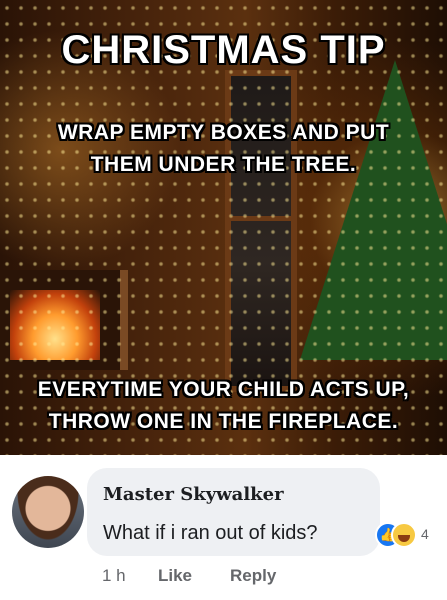  What do you see at coordinates (223, 421) in the screenshot?
I see `meme-caption-line-4: THROW ONE IN THE FIREPLACE.` at bounding box center [223, 421].